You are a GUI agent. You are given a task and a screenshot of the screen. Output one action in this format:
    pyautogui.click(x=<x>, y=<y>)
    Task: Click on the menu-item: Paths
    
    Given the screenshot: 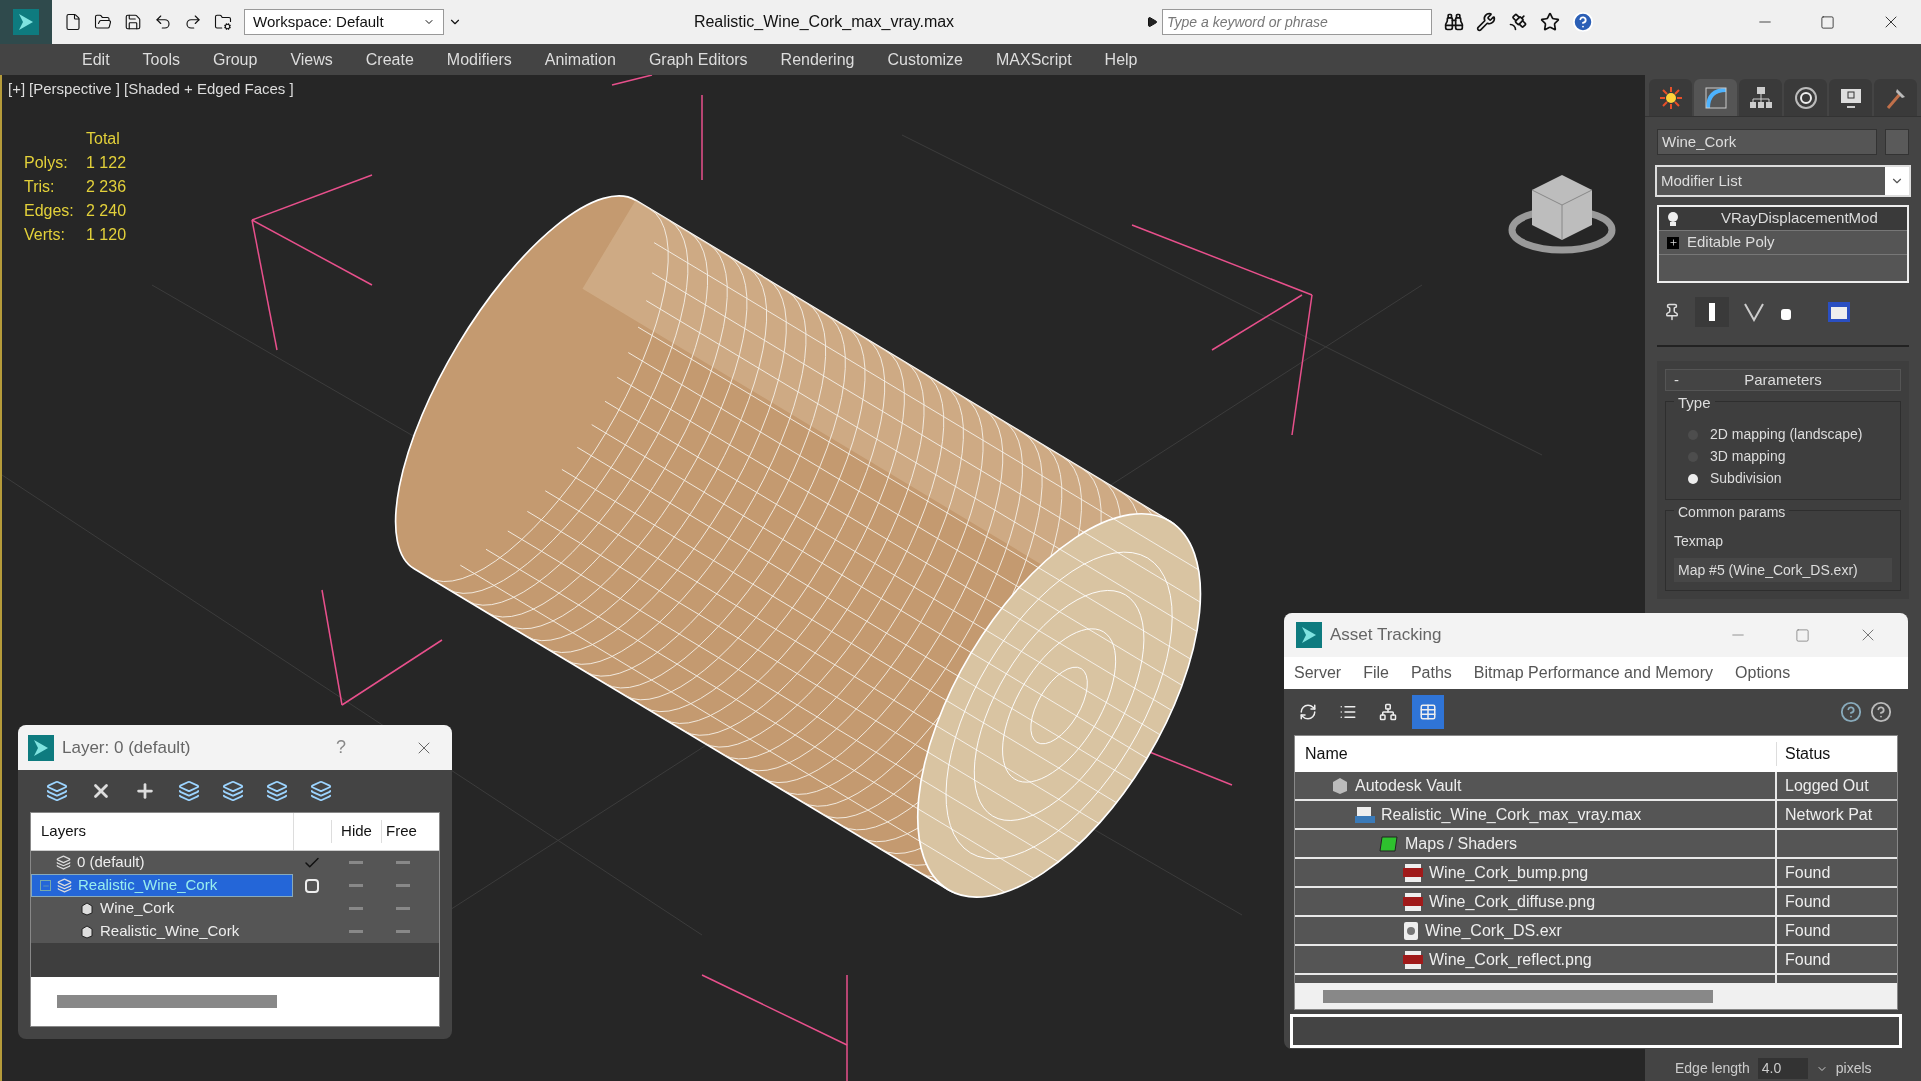 What is the action you would take?
    pyautogui.click(x=1431, y=673)
    